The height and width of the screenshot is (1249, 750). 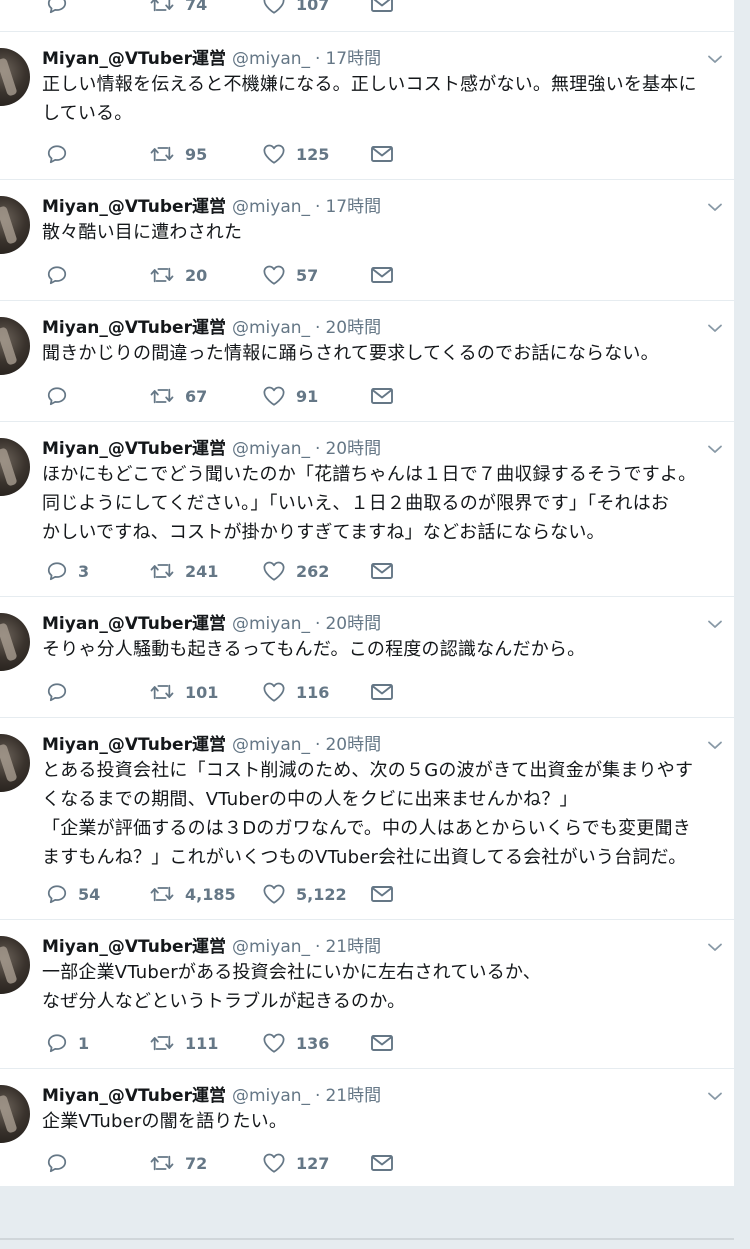 What do you see at coordinates (246, 154) in the screenshot?
I see `tweet-actions: 95 125` at bounding box center [246, 154].